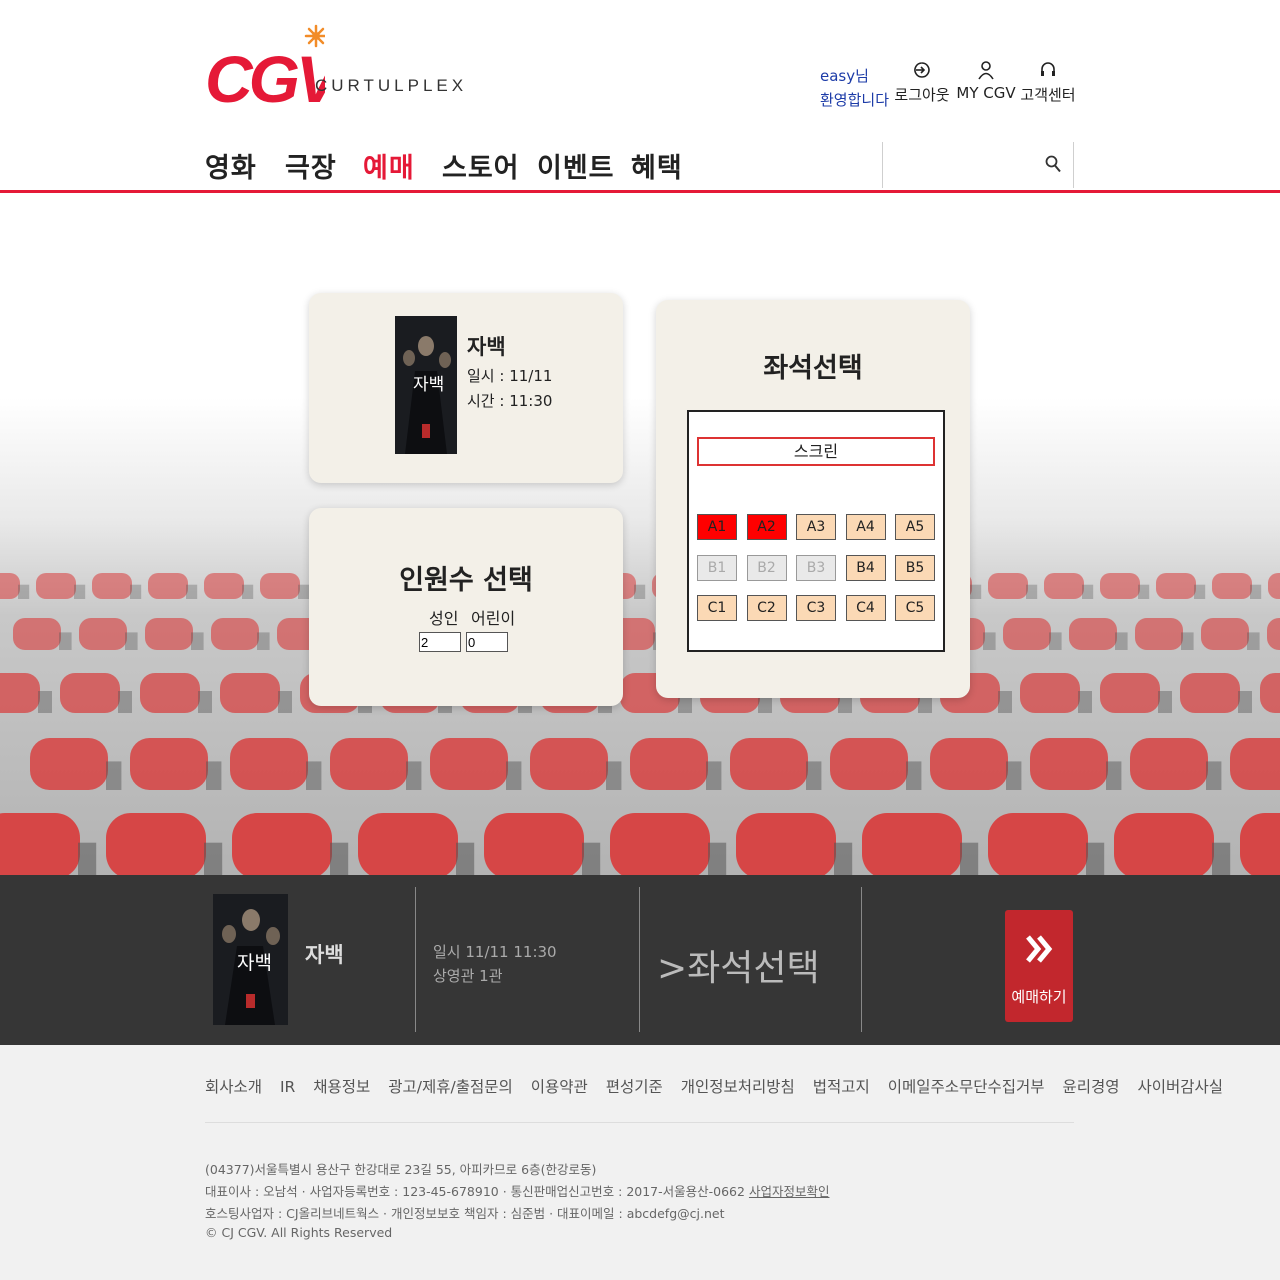 Image resolution: width=1280 pixels, height=1280 pixels. I want to click on bar-movie-title: 자백, so click(324, 955).